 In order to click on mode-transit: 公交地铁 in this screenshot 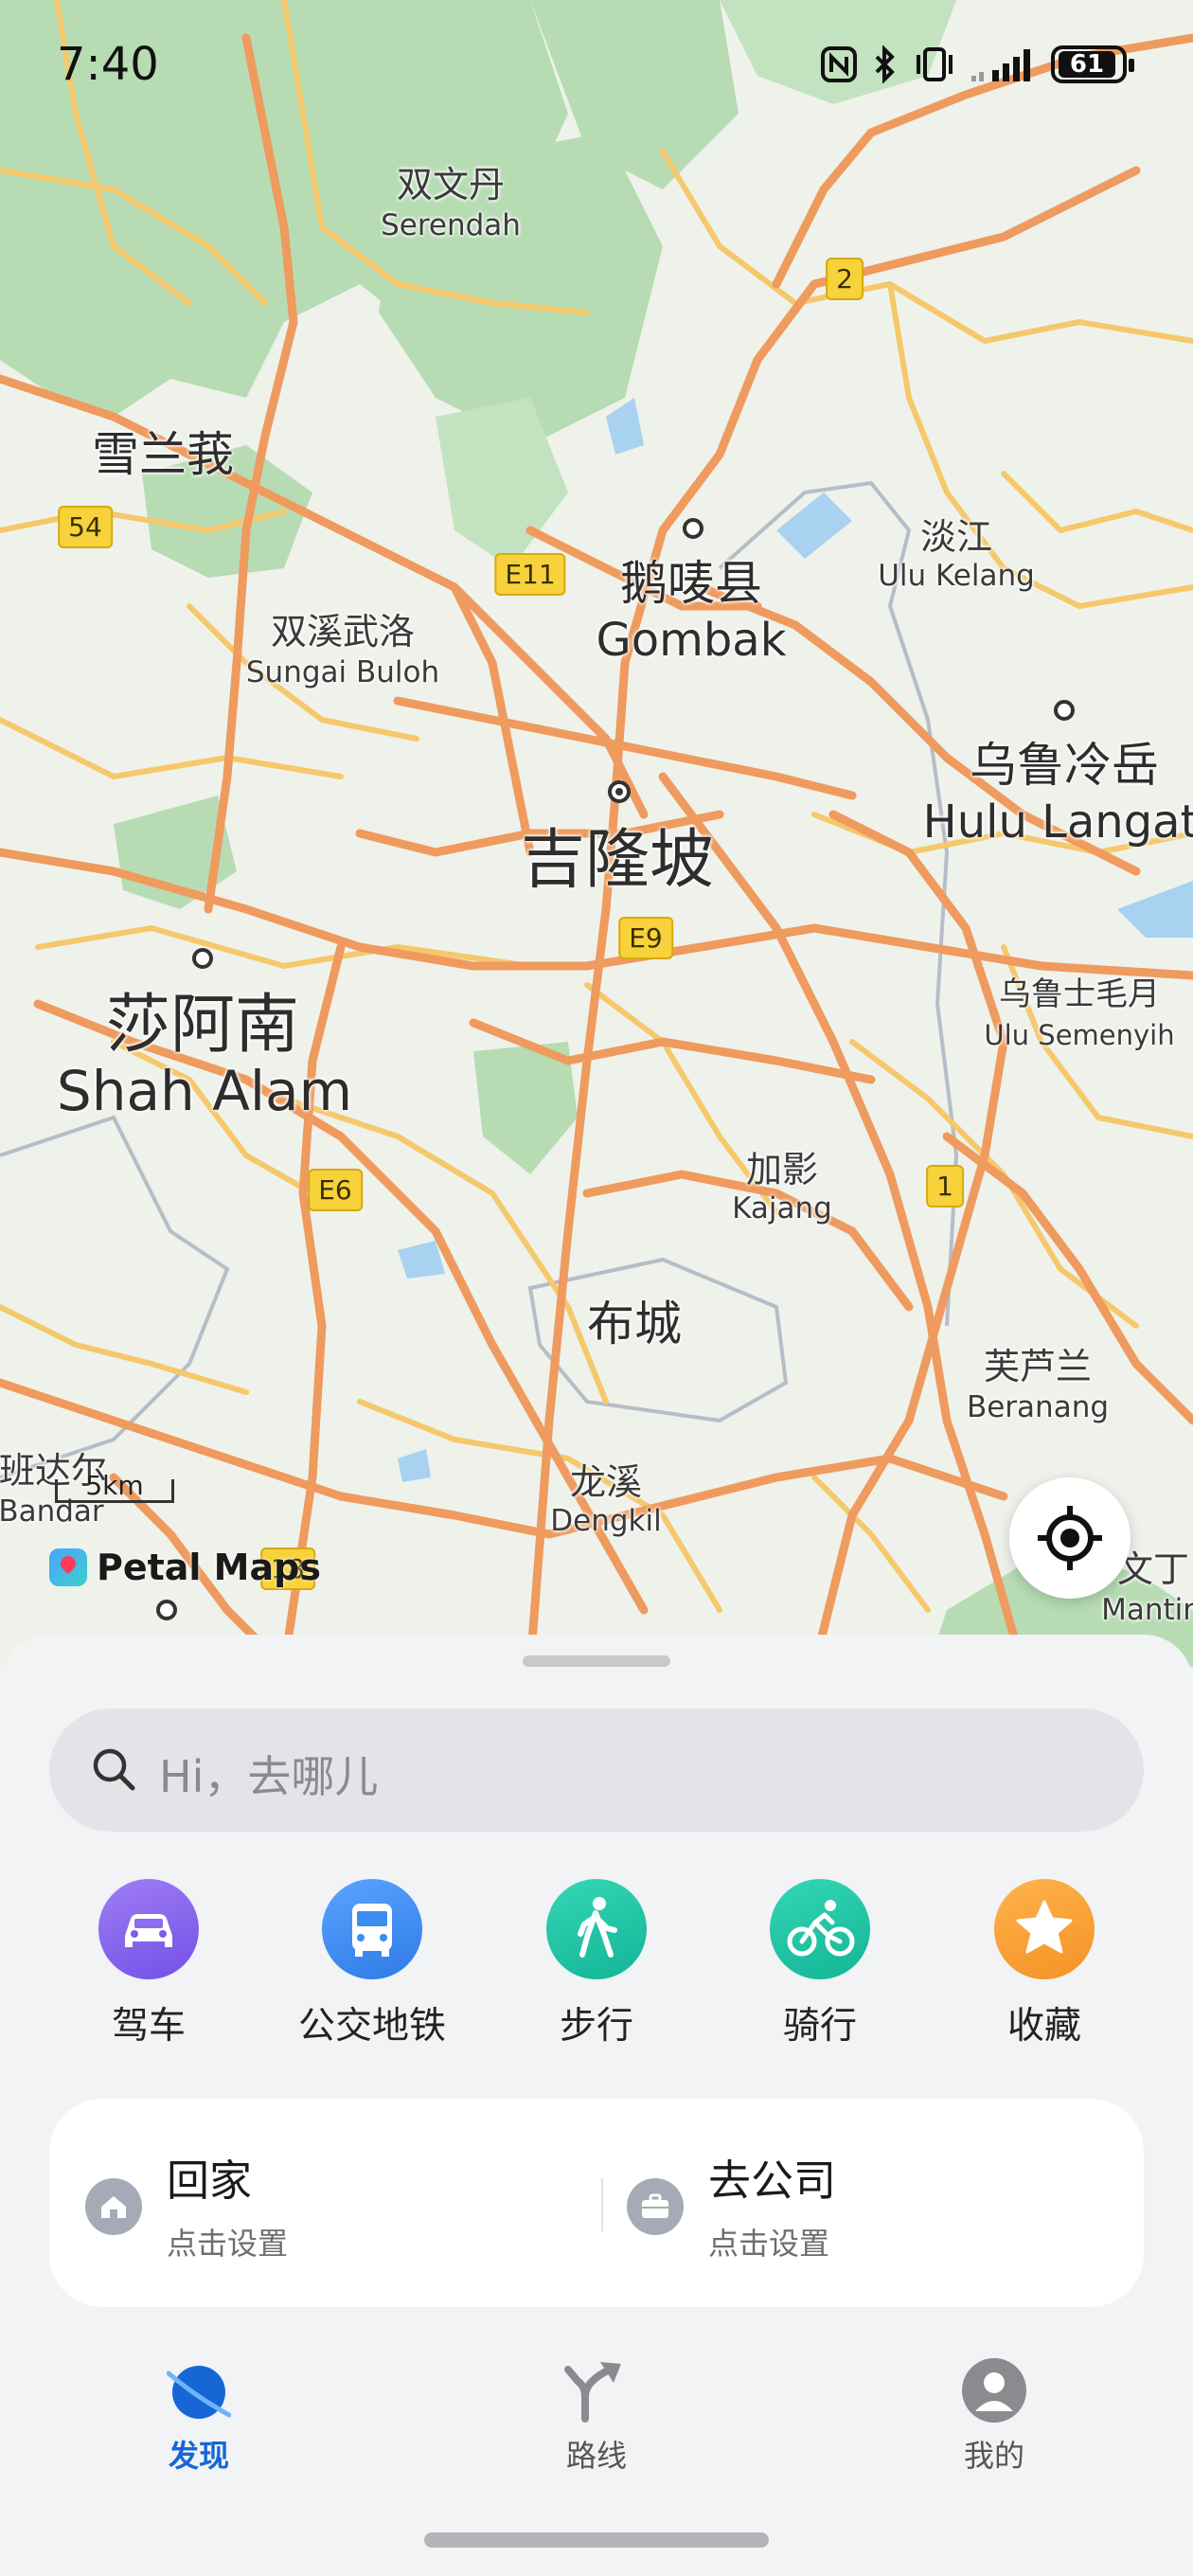, I will do `click(372, 1964)`.